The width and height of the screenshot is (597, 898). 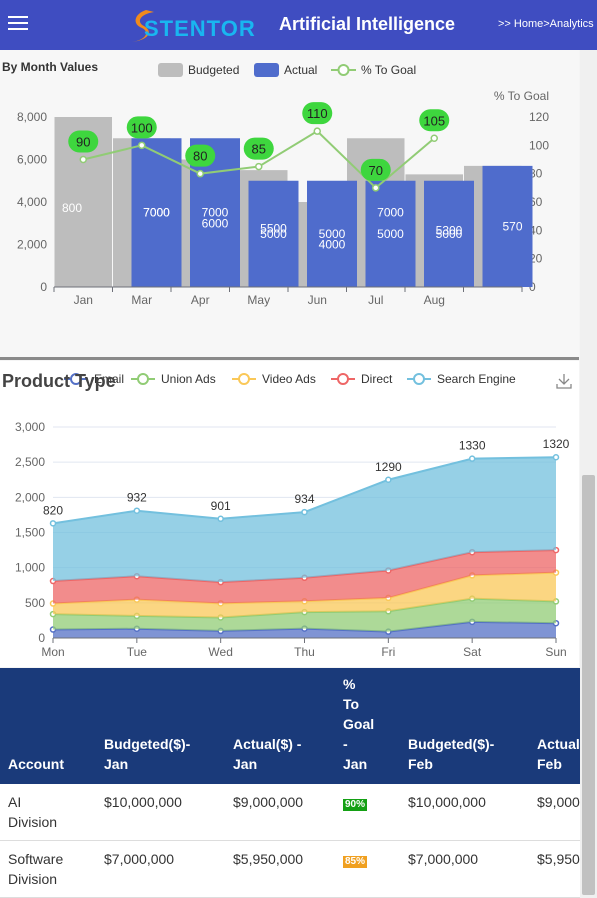 I want to click on stentor-logo: STENTOR, so click(x=198, y=26).